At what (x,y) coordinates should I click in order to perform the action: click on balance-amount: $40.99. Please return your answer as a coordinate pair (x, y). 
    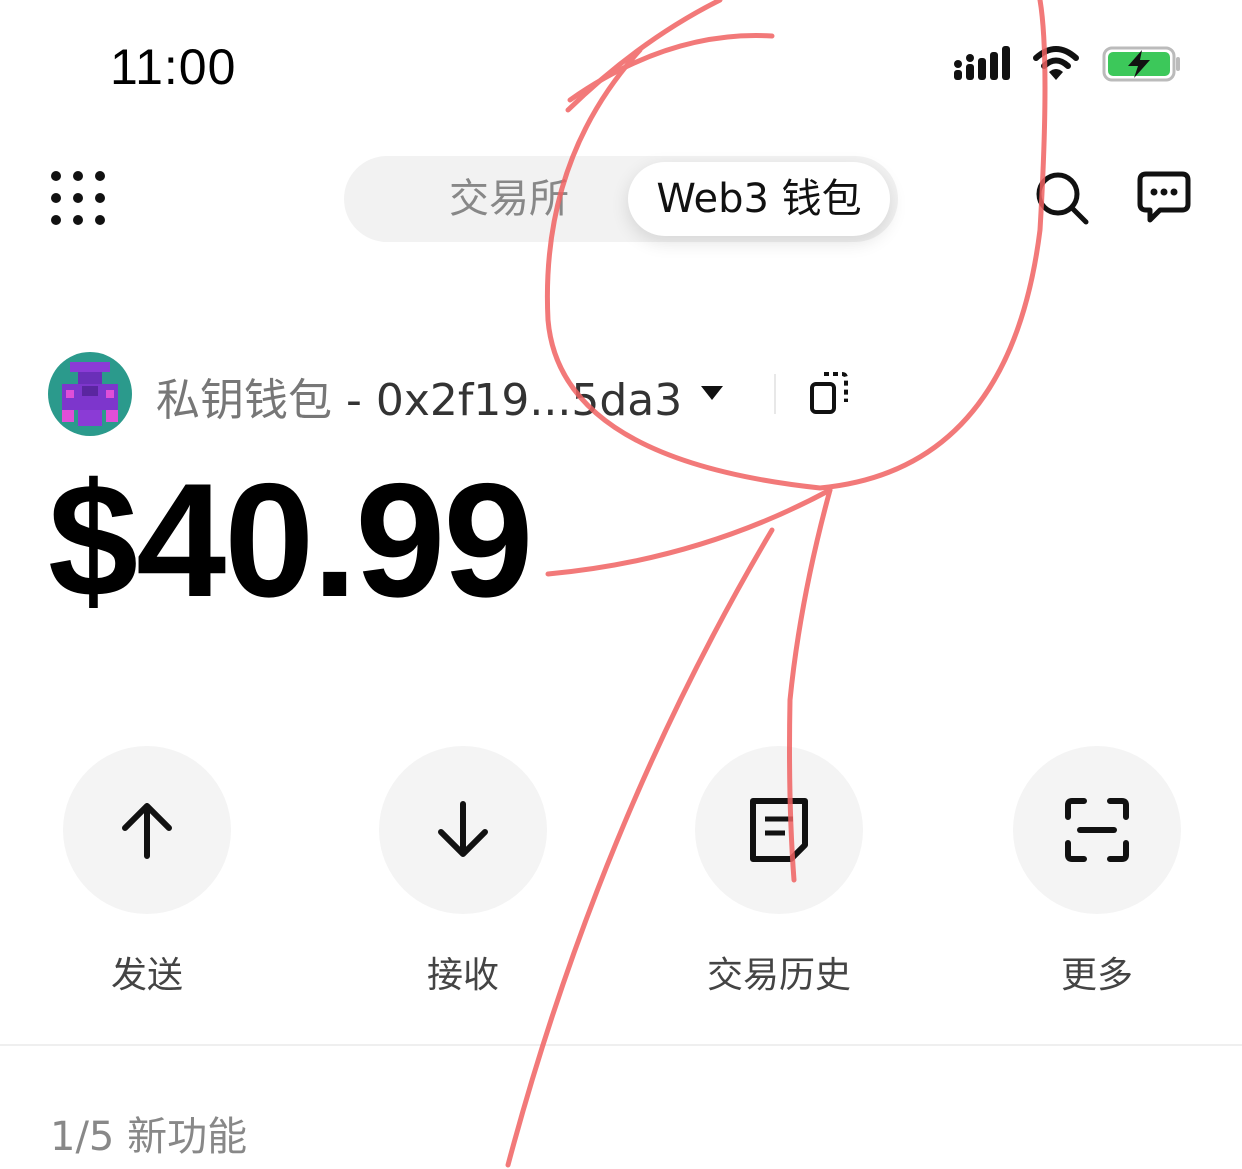
    Looking at the image, I should click on (290, 540).